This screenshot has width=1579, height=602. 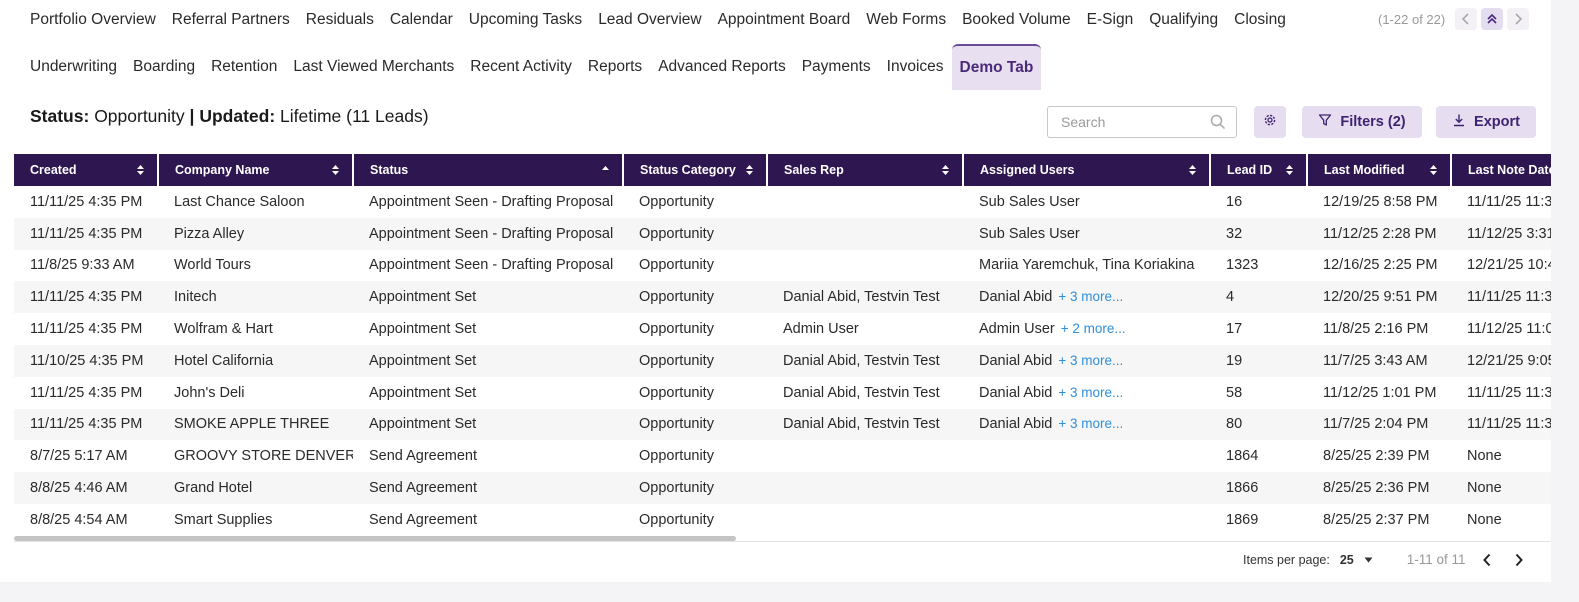 What do you see at coordinates (521, 67) in the screenshot?
I see `tab-recent-activity: Recent Activity` at bounding box center [521, 67].